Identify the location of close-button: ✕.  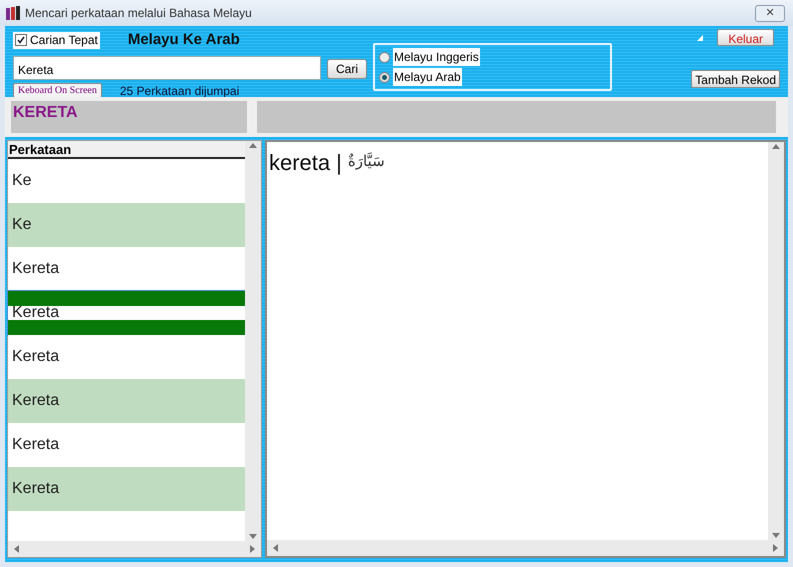
(770, 13).